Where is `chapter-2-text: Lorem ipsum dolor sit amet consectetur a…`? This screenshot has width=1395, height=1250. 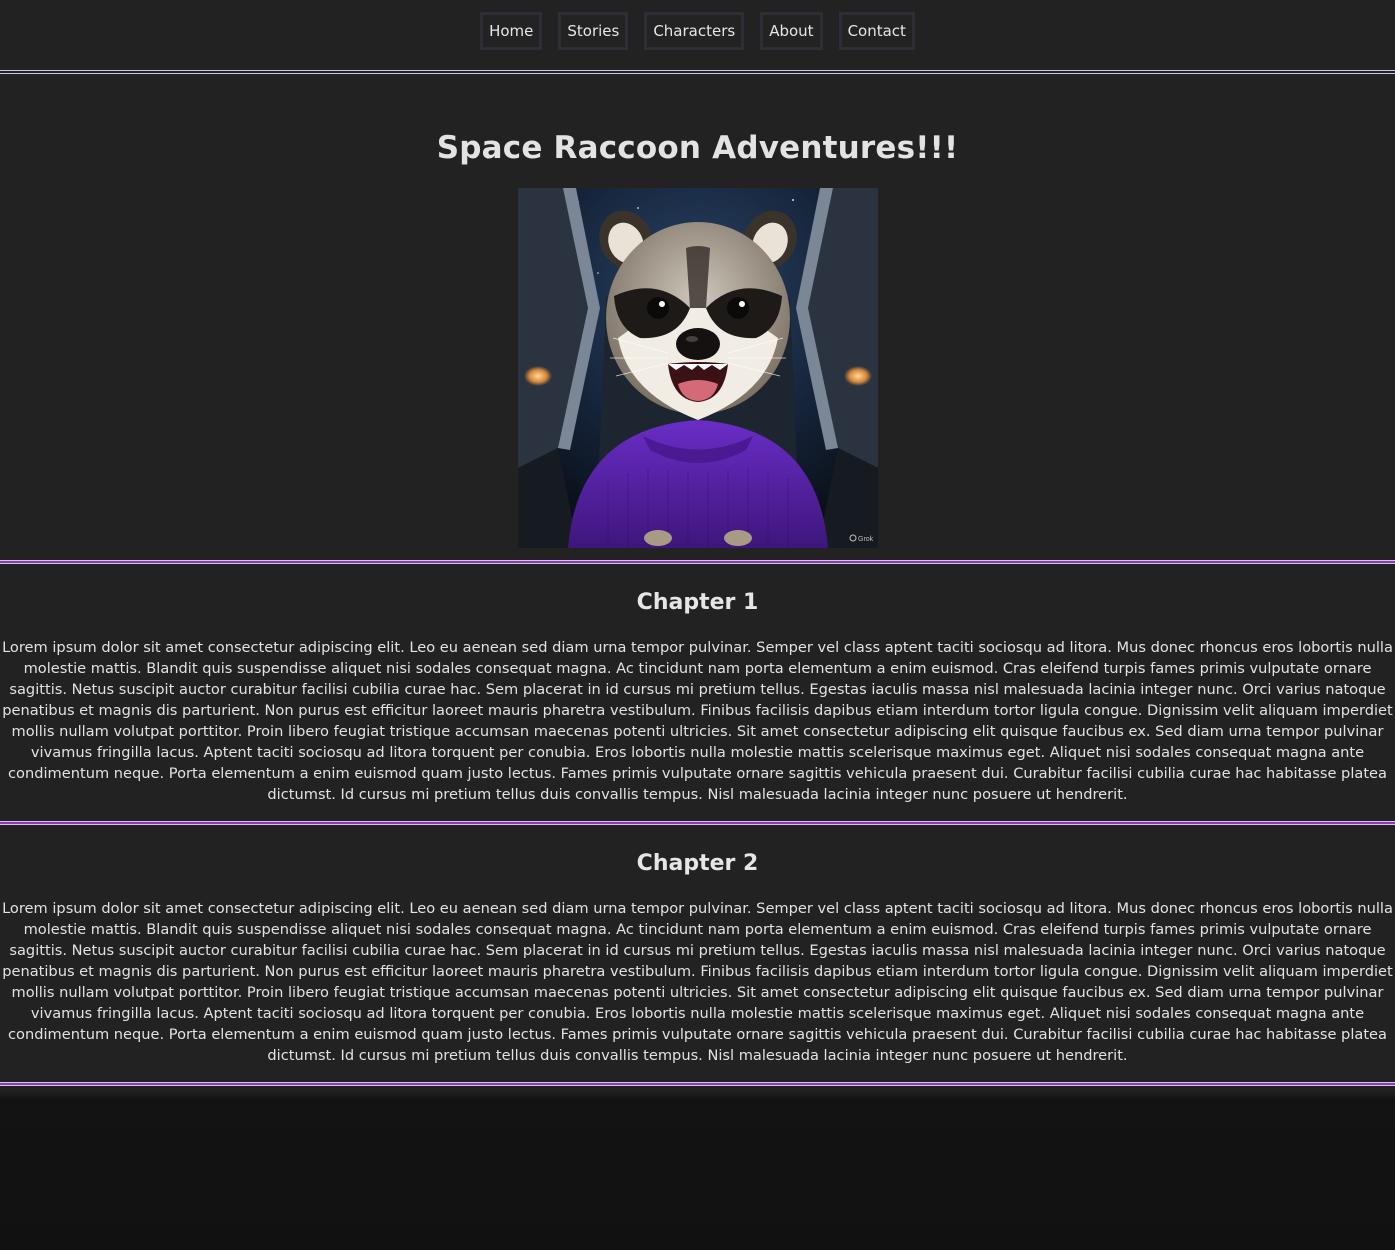 chapter-2-text: Lorem ipsum dolor sit amet consectetur a… is located at coordinates (697, 982).